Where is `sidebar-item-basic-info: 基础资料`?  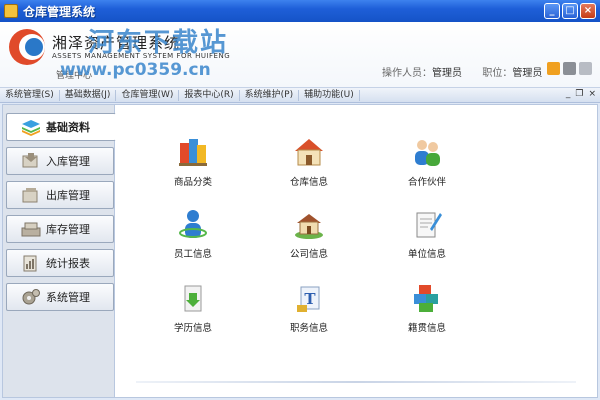 sidebar-item-basic-info: 基础资料 is located at coordinates (61, 127).